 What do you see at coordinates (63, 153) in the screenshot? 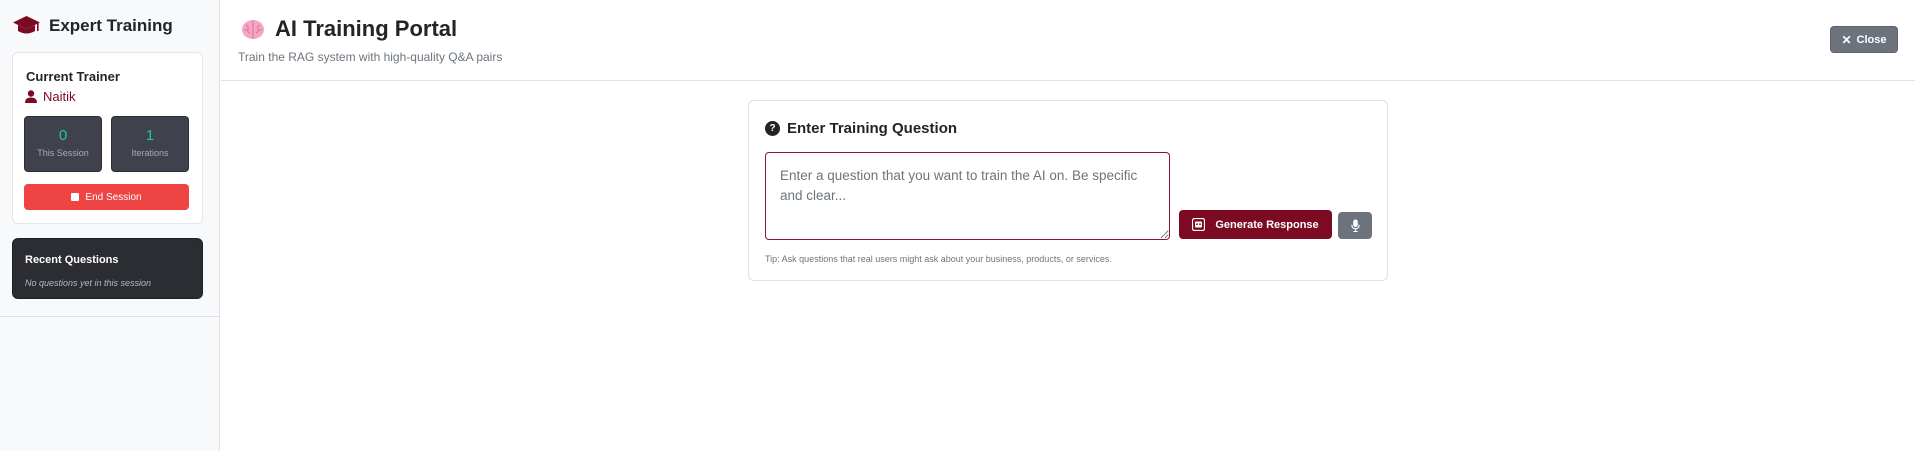
I see `stat-label: This Session` at bounding box center [63, 153].